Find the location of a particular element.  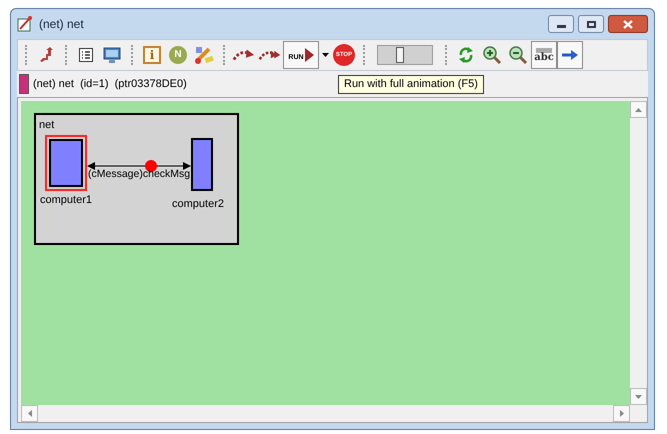

object-info: (net) net (id=1) (ptr03378DE0) is located at coordinates (110, 84).